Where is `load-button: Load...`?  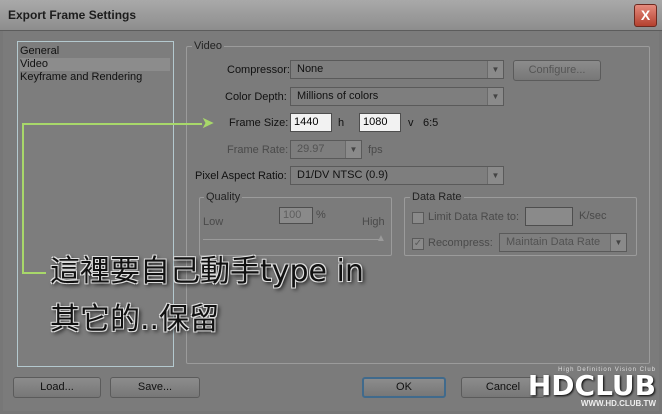
load-button: Load... is located at coordinates (57, 387).